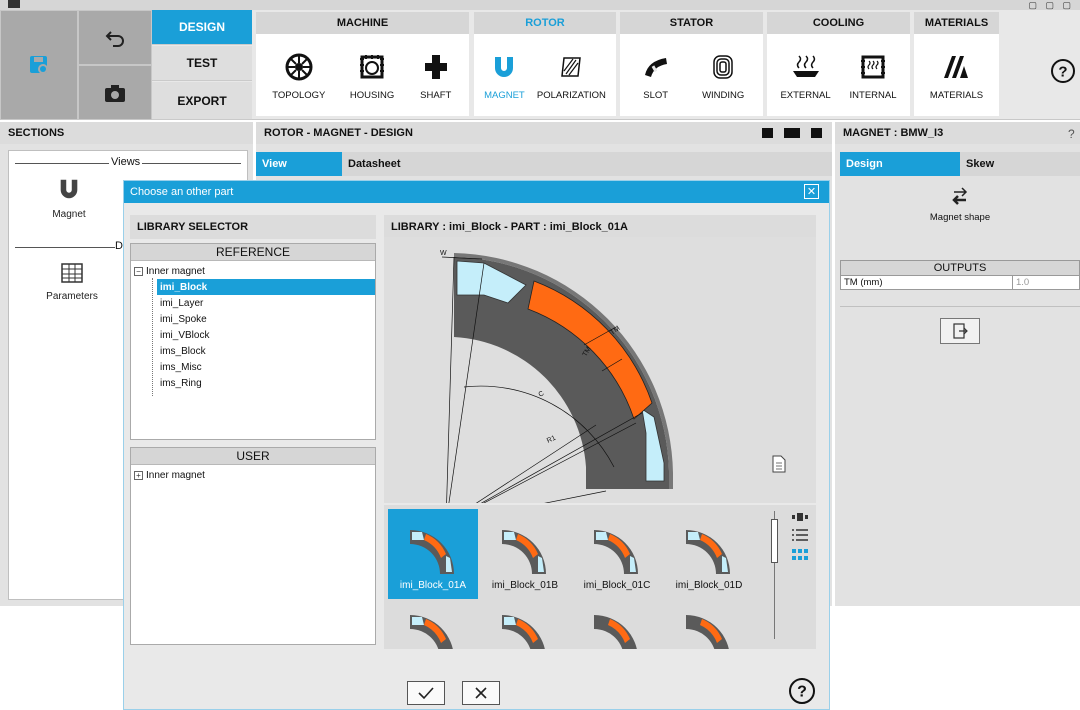 The image size is (1080, 710). Describe the element at coordinates (253, 271) in the screenshot. I see `tree-node-root: − Inner magnet` at that location.